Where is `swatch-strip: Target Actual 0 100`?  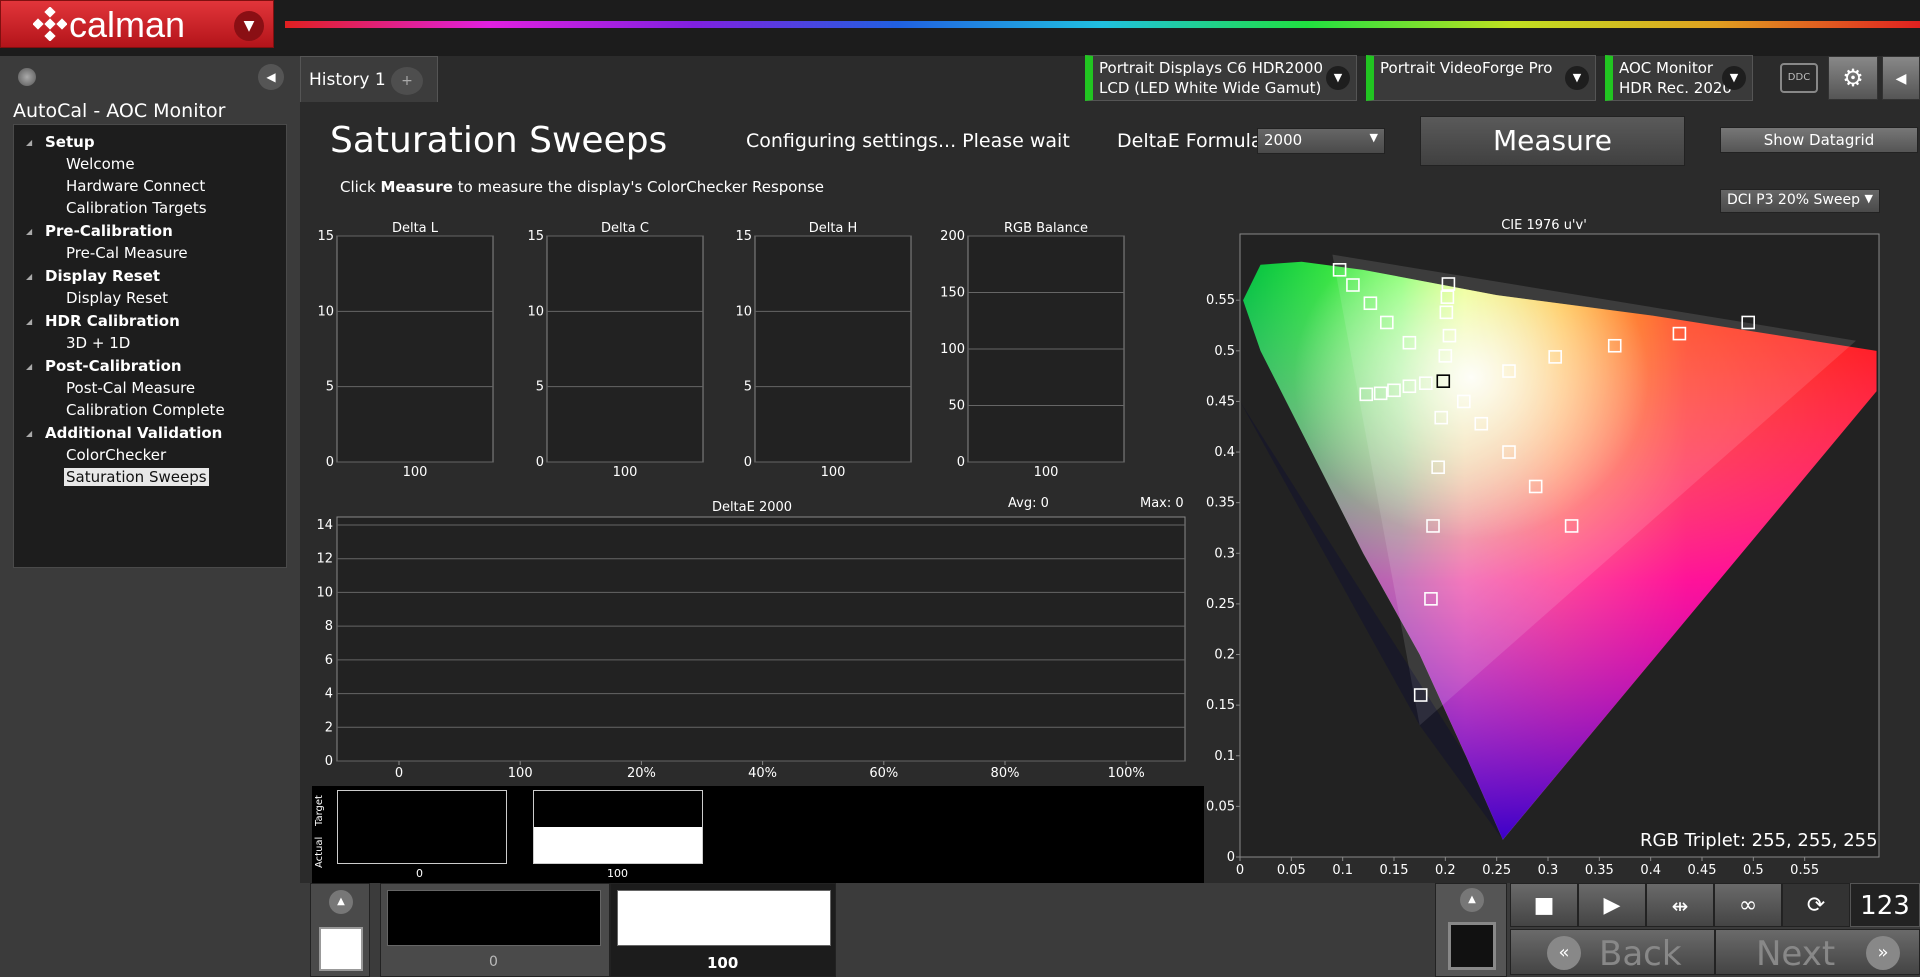 swatch-strip: Target Actual 0 100 is located at coordinates (758, 835).